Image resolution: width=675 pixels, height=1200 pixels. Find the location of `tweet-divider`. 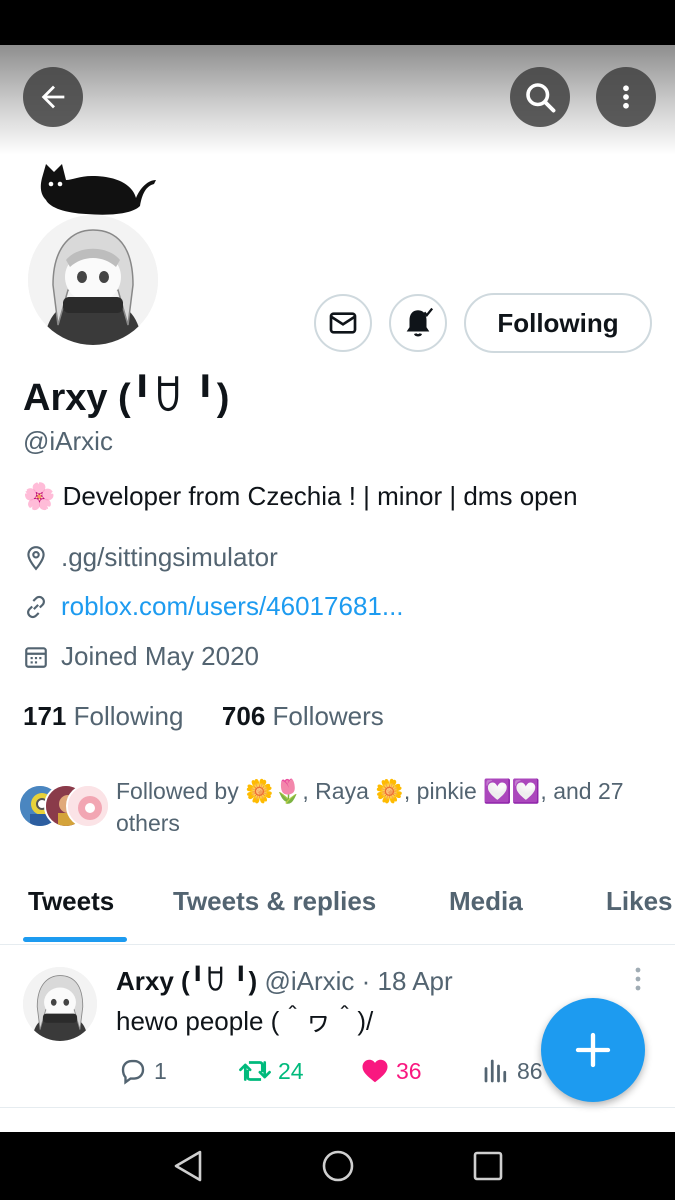

tweet-divider is located at coordinates (337, 1107).